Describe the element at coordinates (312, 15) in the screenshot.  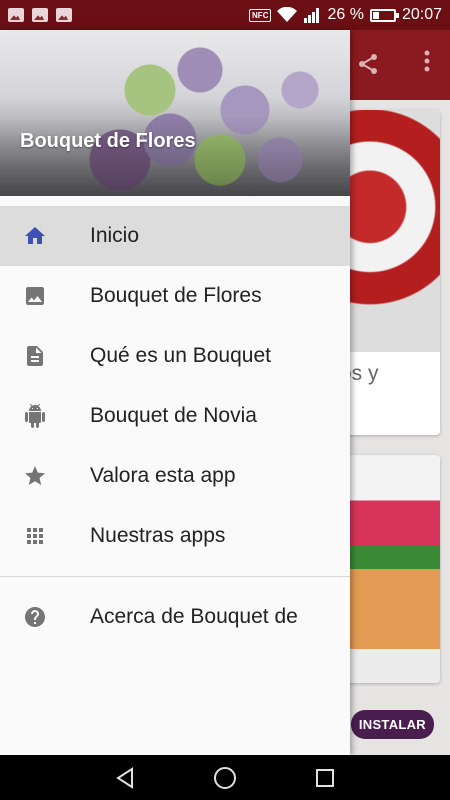
I see `signal-icon` at that location.